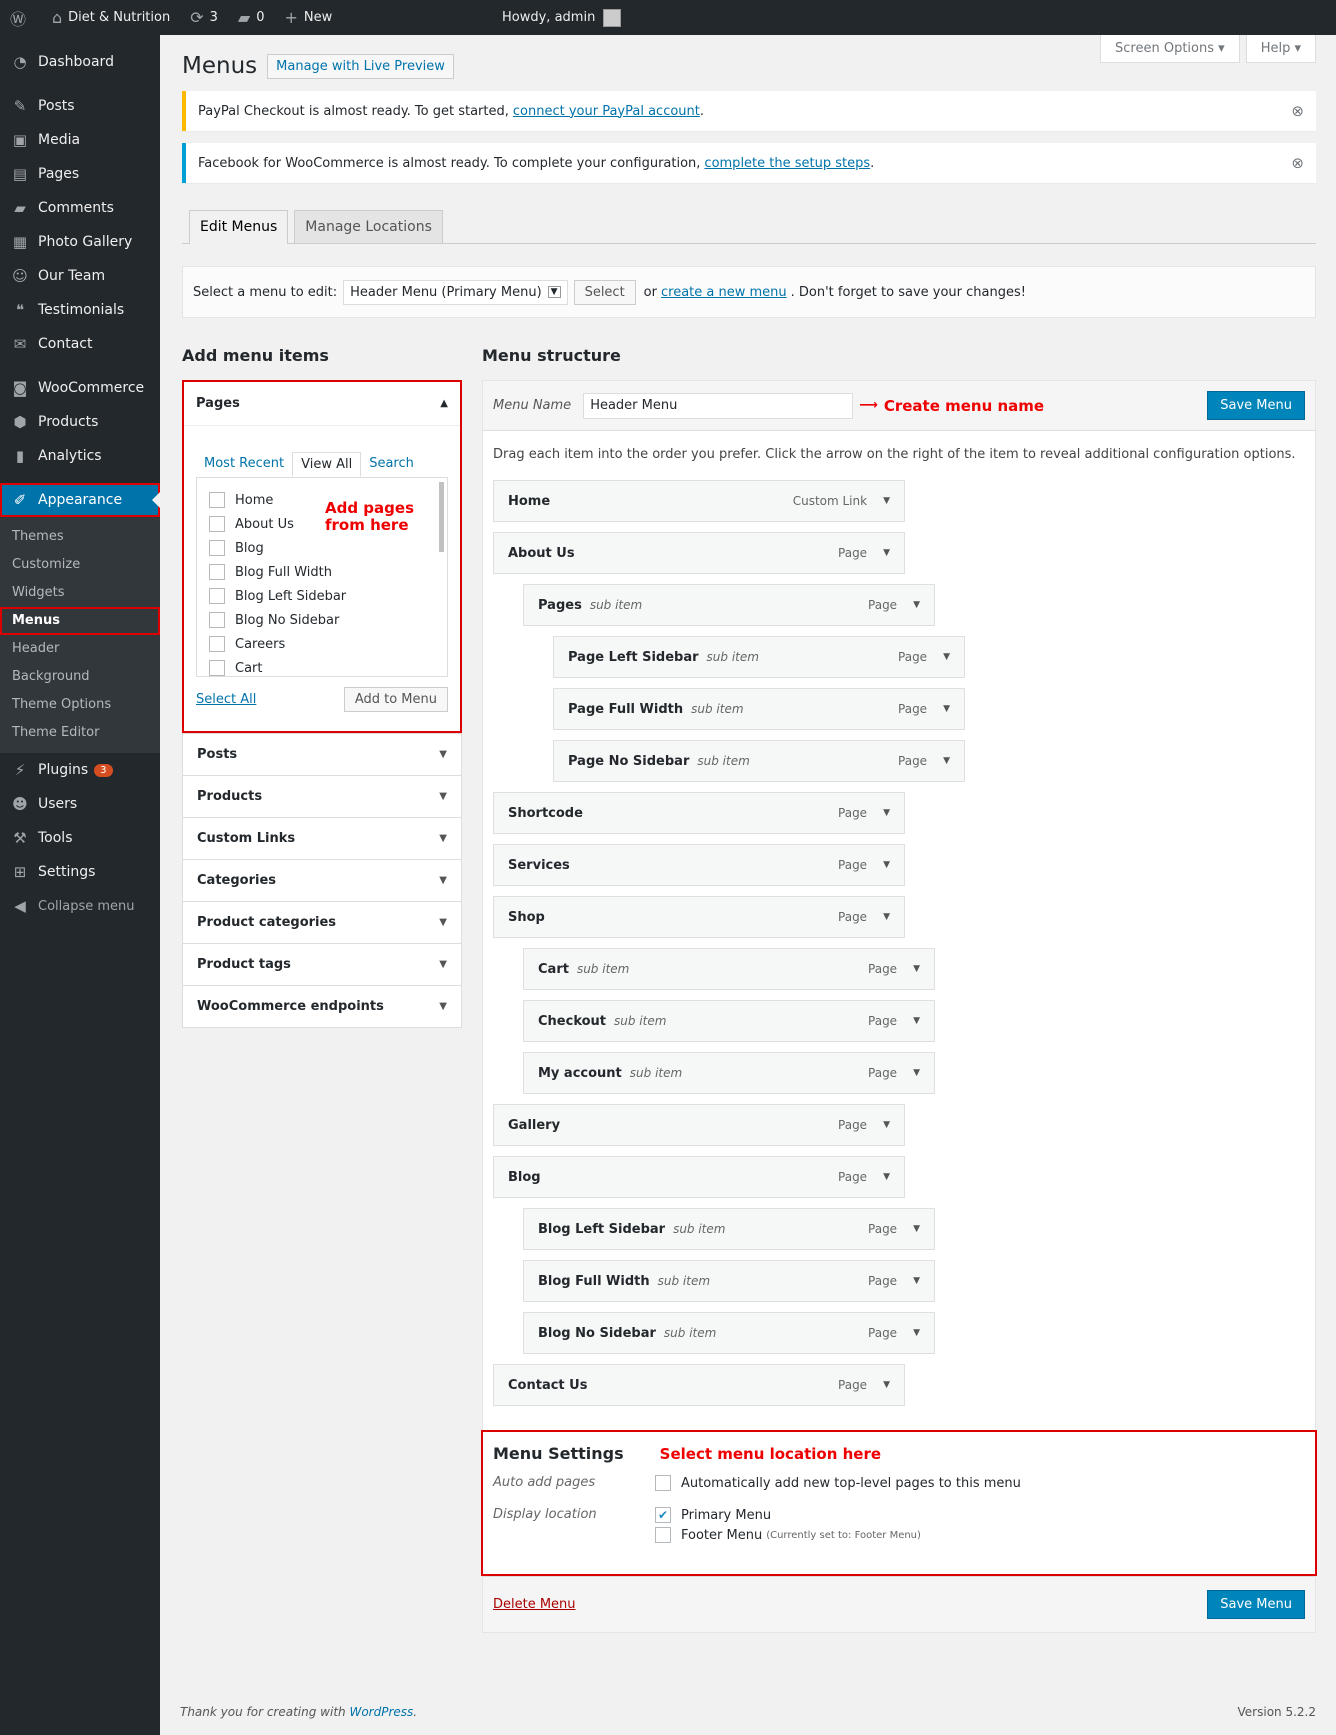  I want to click on menu-item: Cart sub item Page ▼, so click(729, 969).